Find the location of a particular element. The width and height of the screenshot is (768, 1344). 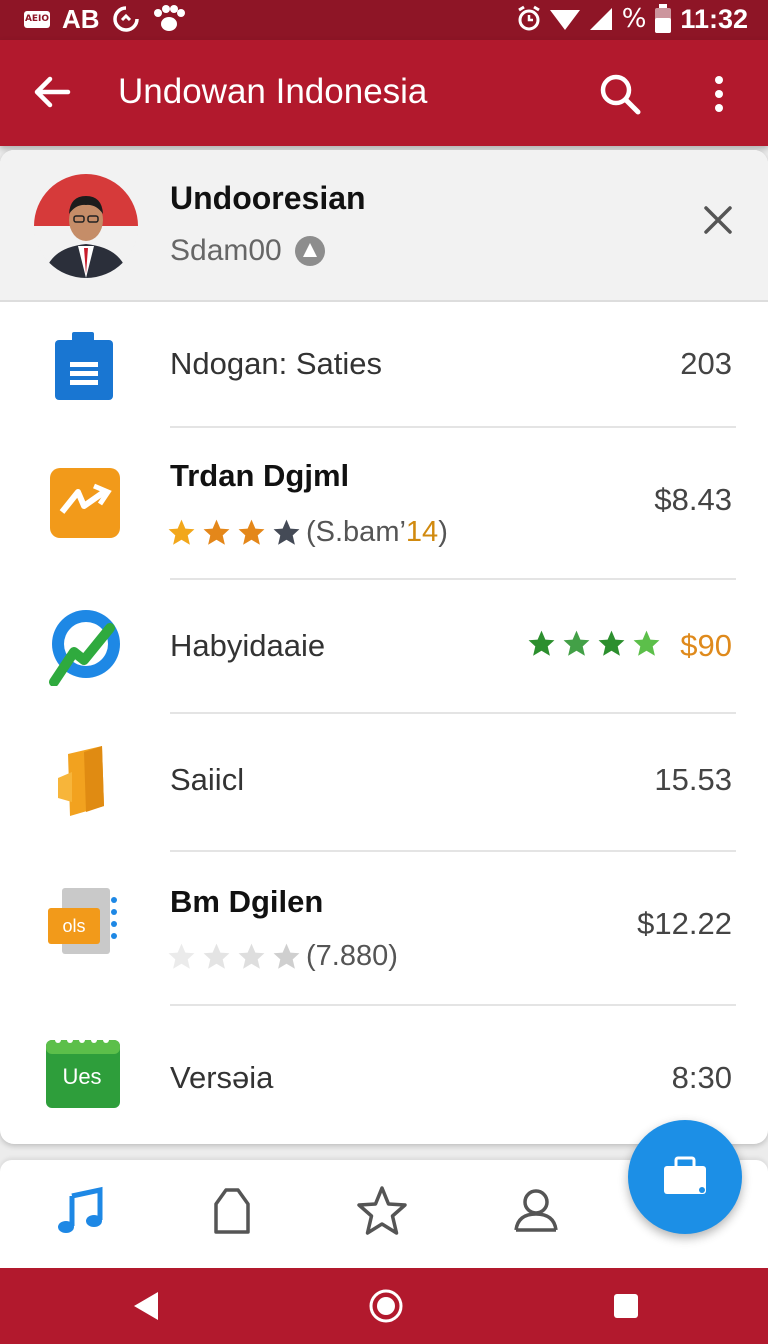

signal-icon is located at coordinates (600, 19).